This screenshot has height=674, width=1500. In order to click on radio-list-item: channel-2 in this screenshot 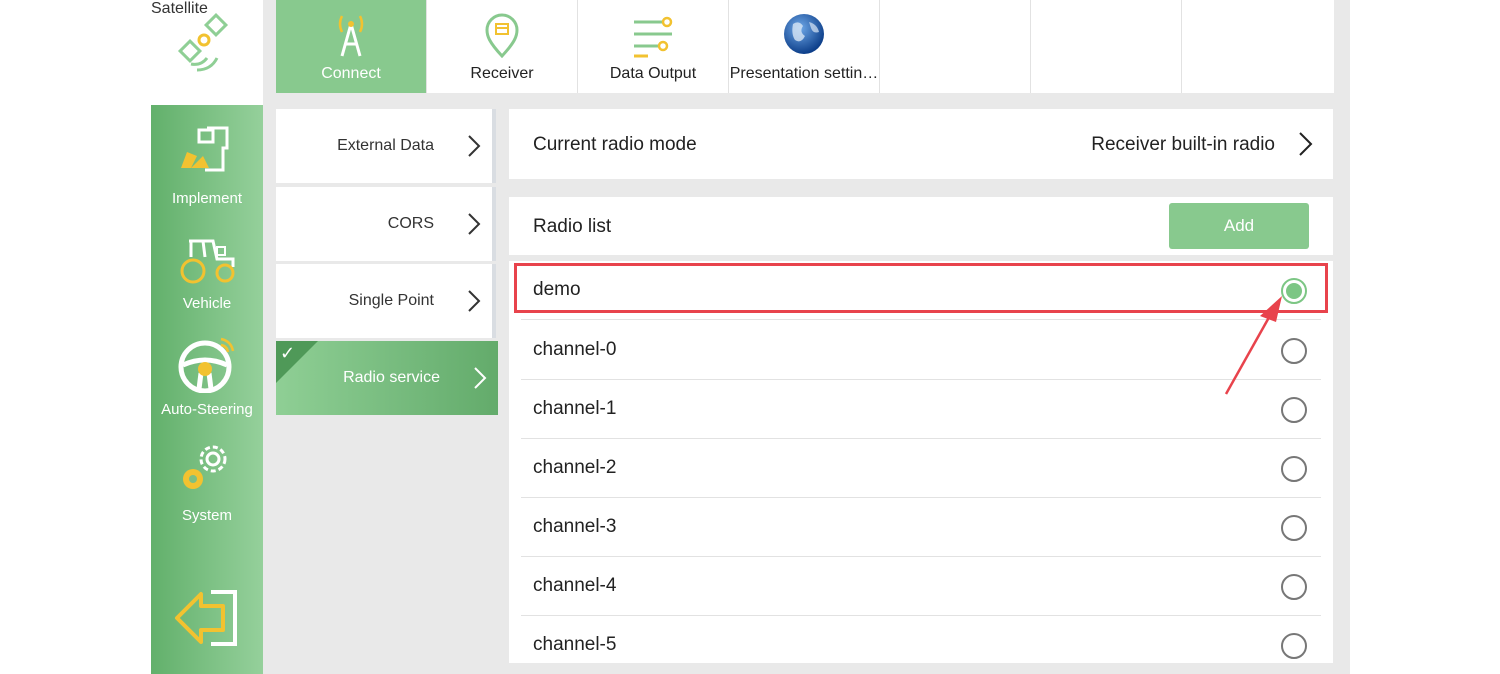, I will do `click(921, 468)`.